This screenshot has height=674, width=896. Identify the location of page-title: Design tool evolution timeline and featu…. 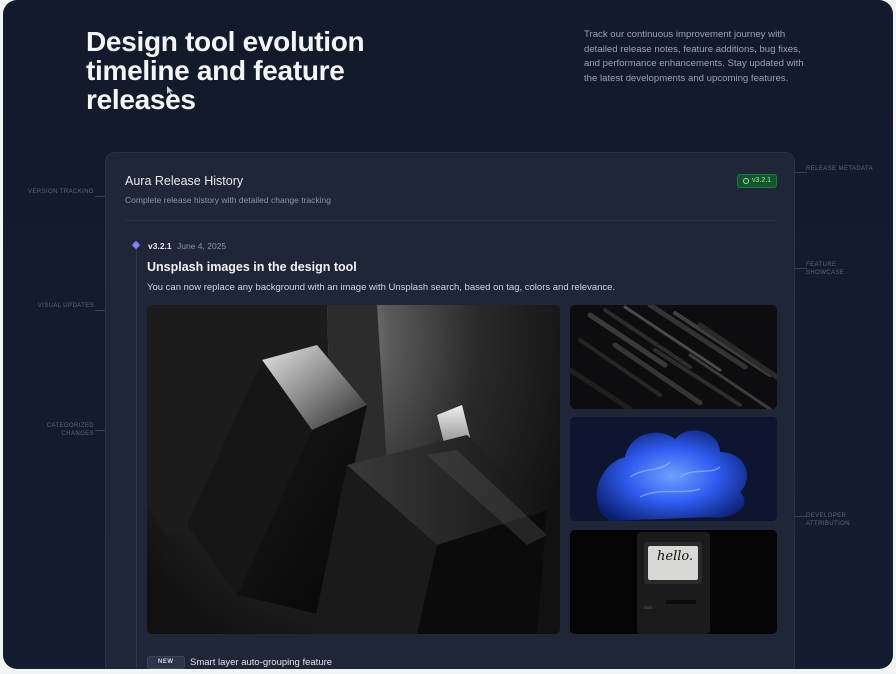
(225, 70).